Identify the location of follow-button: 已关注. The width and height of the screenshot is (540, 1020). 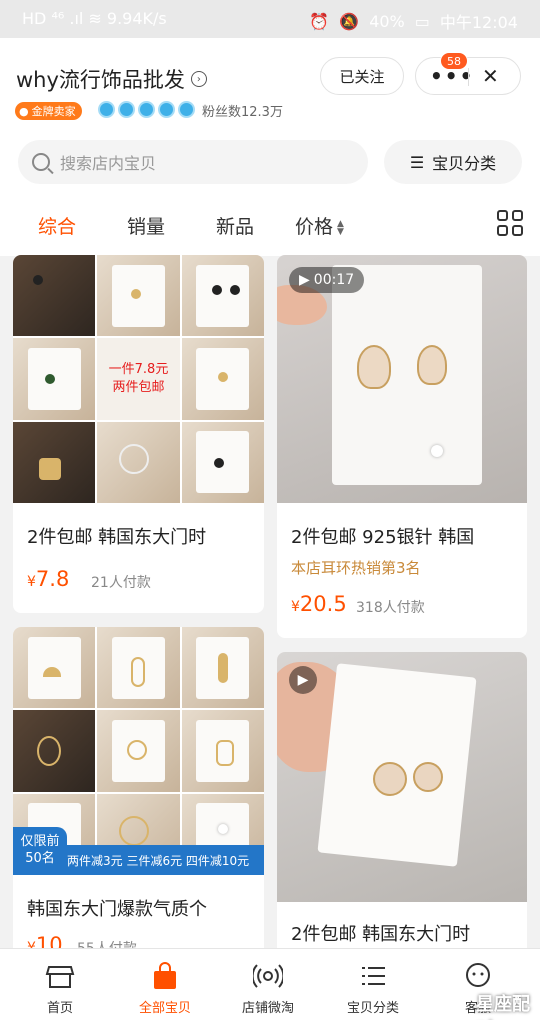
(362, 76).